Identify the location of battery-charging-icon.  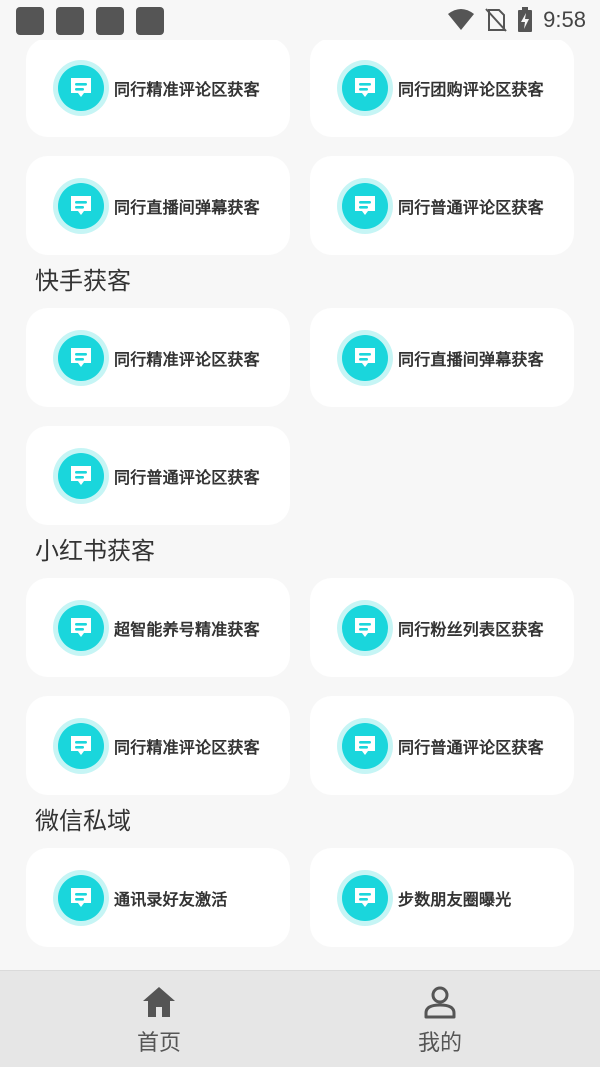
(525, 19).